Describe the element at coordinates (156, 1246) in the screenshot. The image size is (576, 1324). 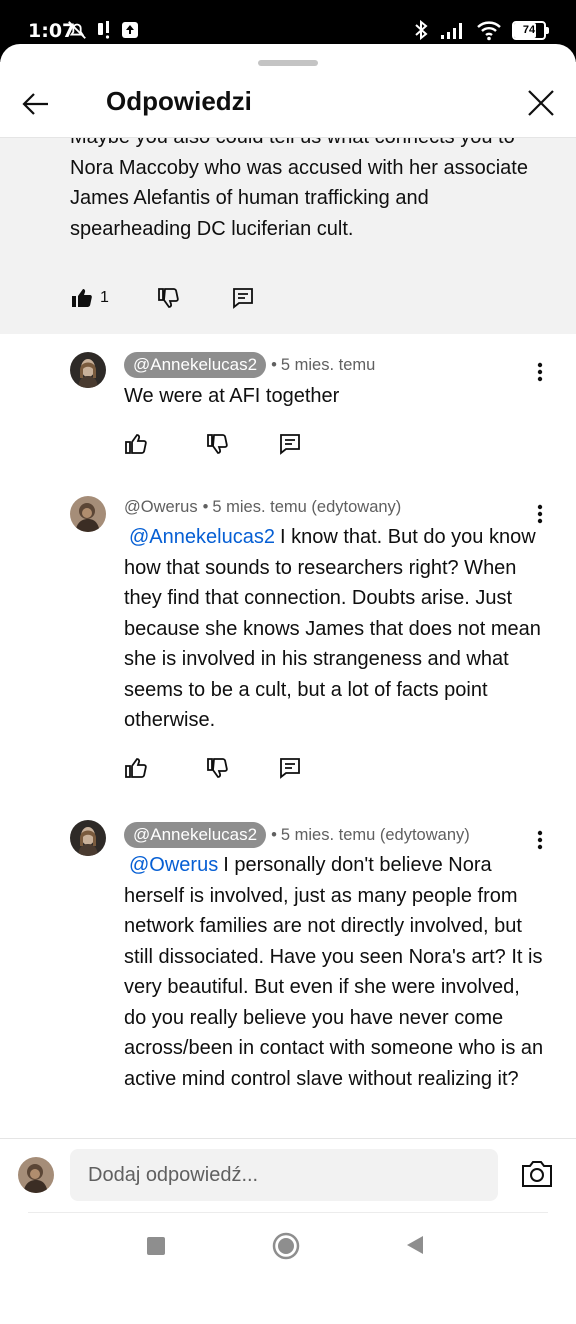
I see `recent-apps-icon` at that location.